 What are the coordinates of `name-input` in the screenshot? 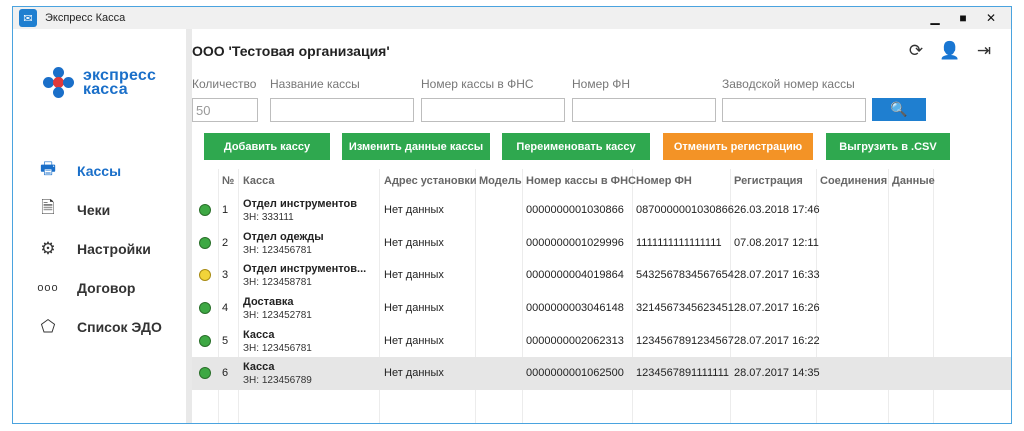 It's located at (342, 110).